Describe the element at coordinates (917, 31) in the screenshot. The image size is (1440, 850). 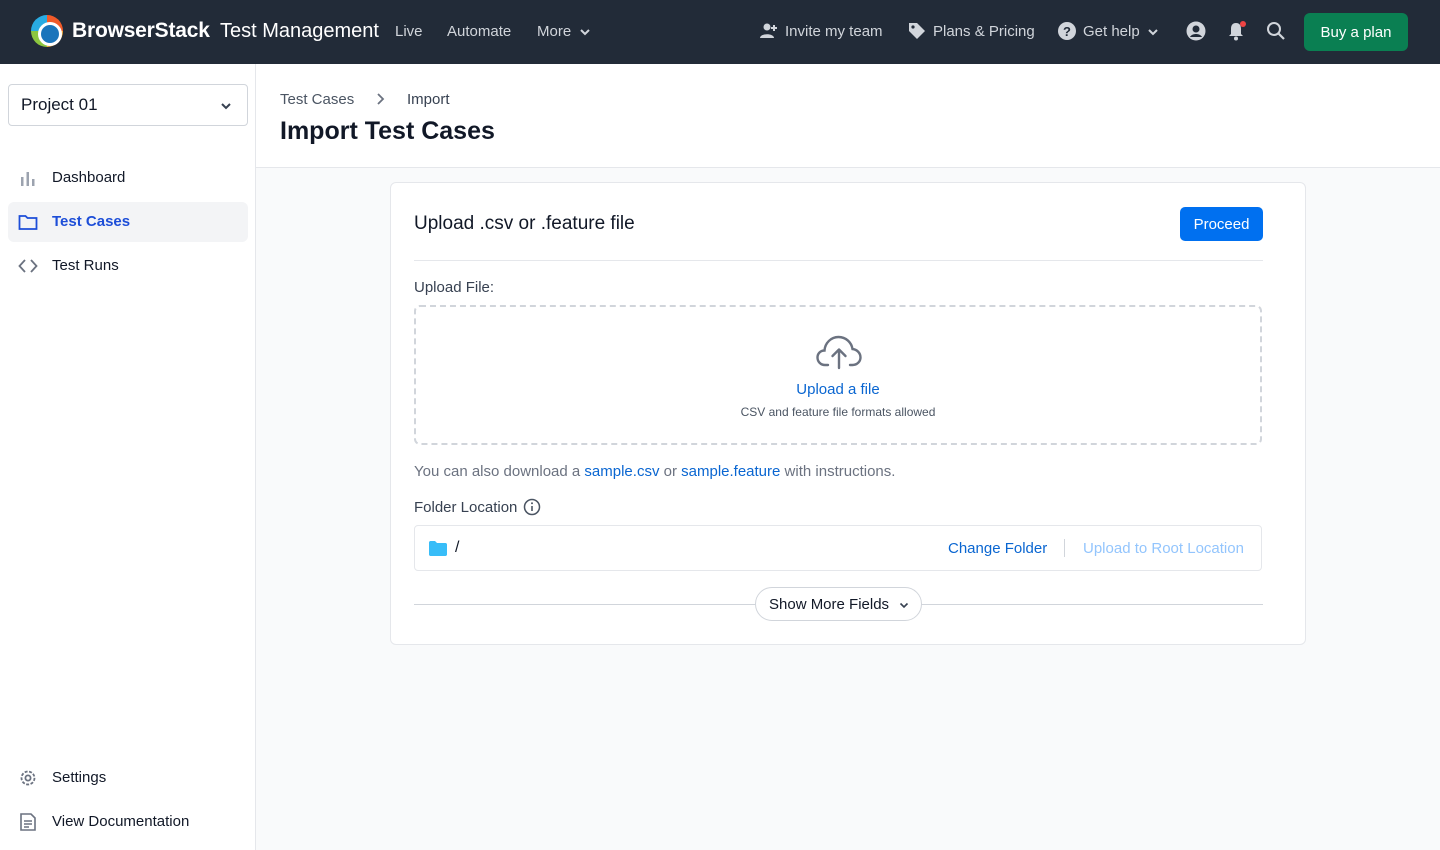
I see `tag-icon` at that location.